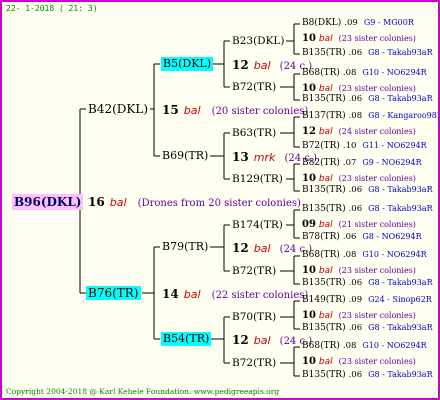  I want to click on g3-name: B63(TR), so click(254, 133).